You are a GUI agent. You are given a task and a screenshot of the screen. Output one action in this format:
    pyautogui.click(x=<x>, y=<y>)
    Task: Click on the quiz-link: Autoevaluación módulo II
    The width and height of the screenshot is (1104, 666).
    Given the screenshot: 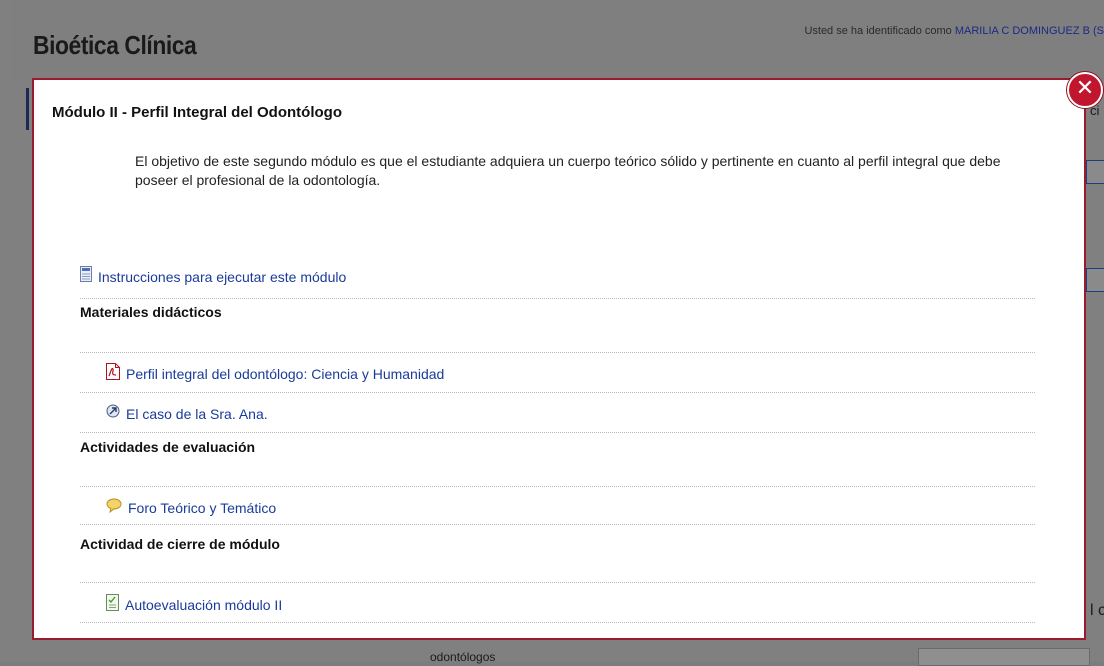 What is the action you would take?
    pyautogui.click(x=203, y=605)
    